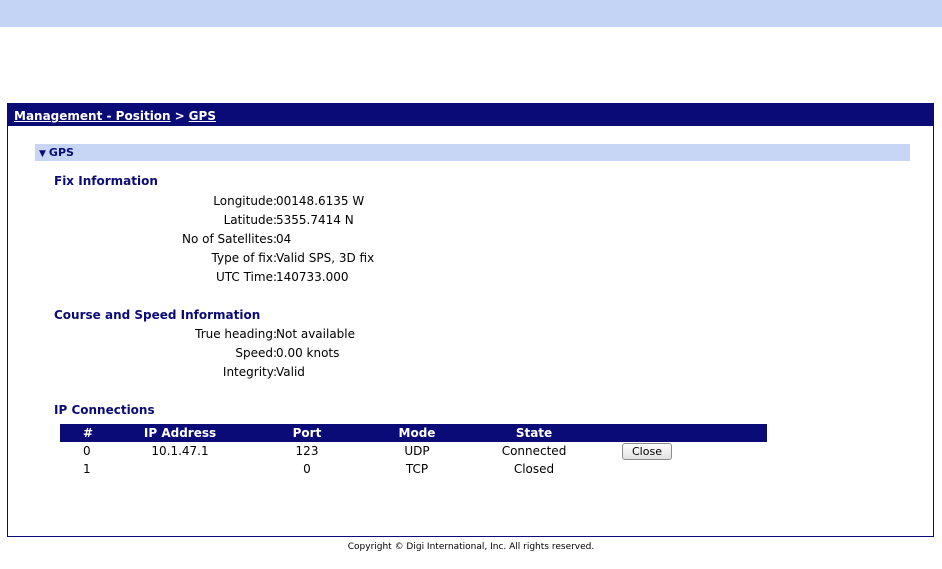  I want to click on longitude-label: Longitude:, so click(245, 201).